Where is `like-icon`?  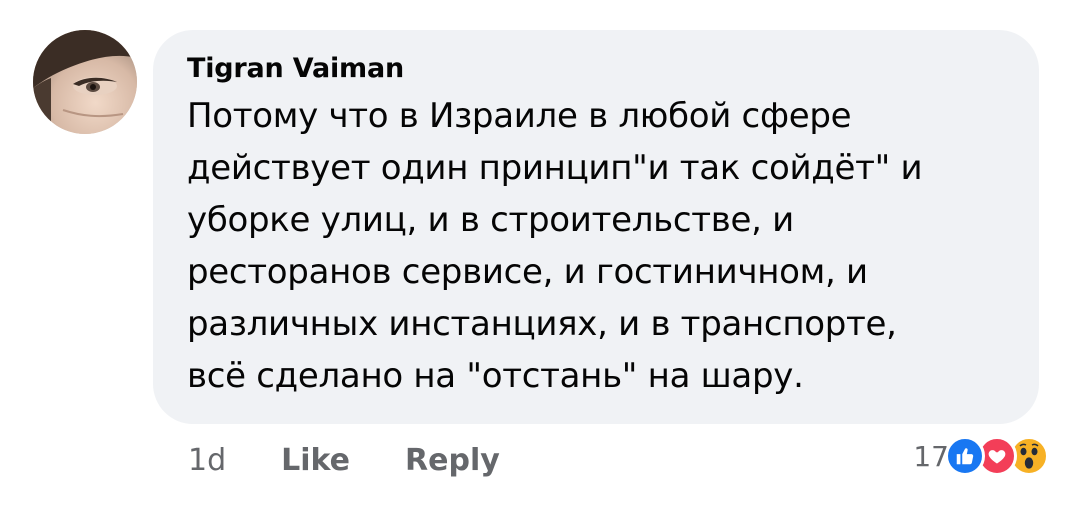
like-icon is located at coordinates (965, 456).